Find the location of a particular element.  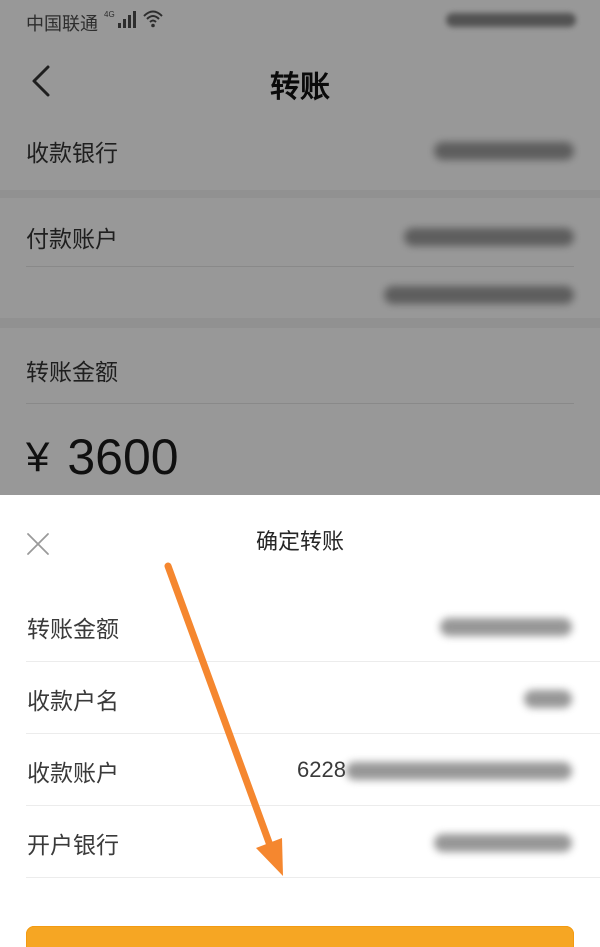

detail-row-payee-name: 收款户名 is located at coordinates (300, 698).